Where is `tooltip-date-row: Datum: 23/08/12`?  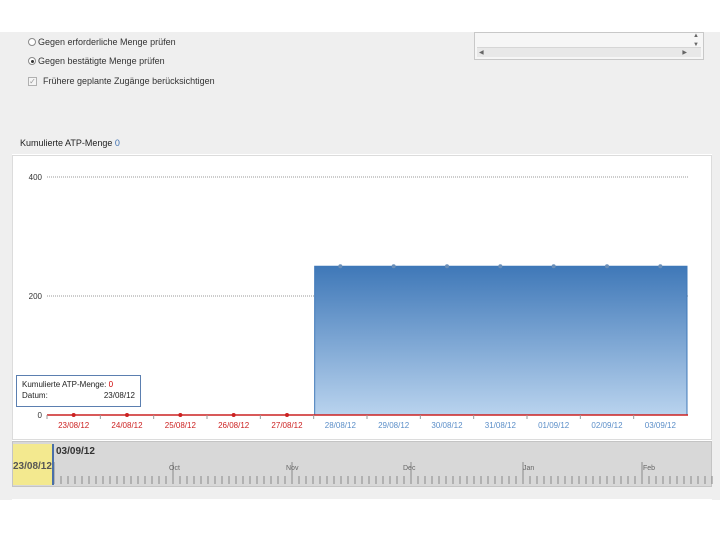 tooltip-date-row: Datum: 23/08/12 is located at coordinates (78, 395).